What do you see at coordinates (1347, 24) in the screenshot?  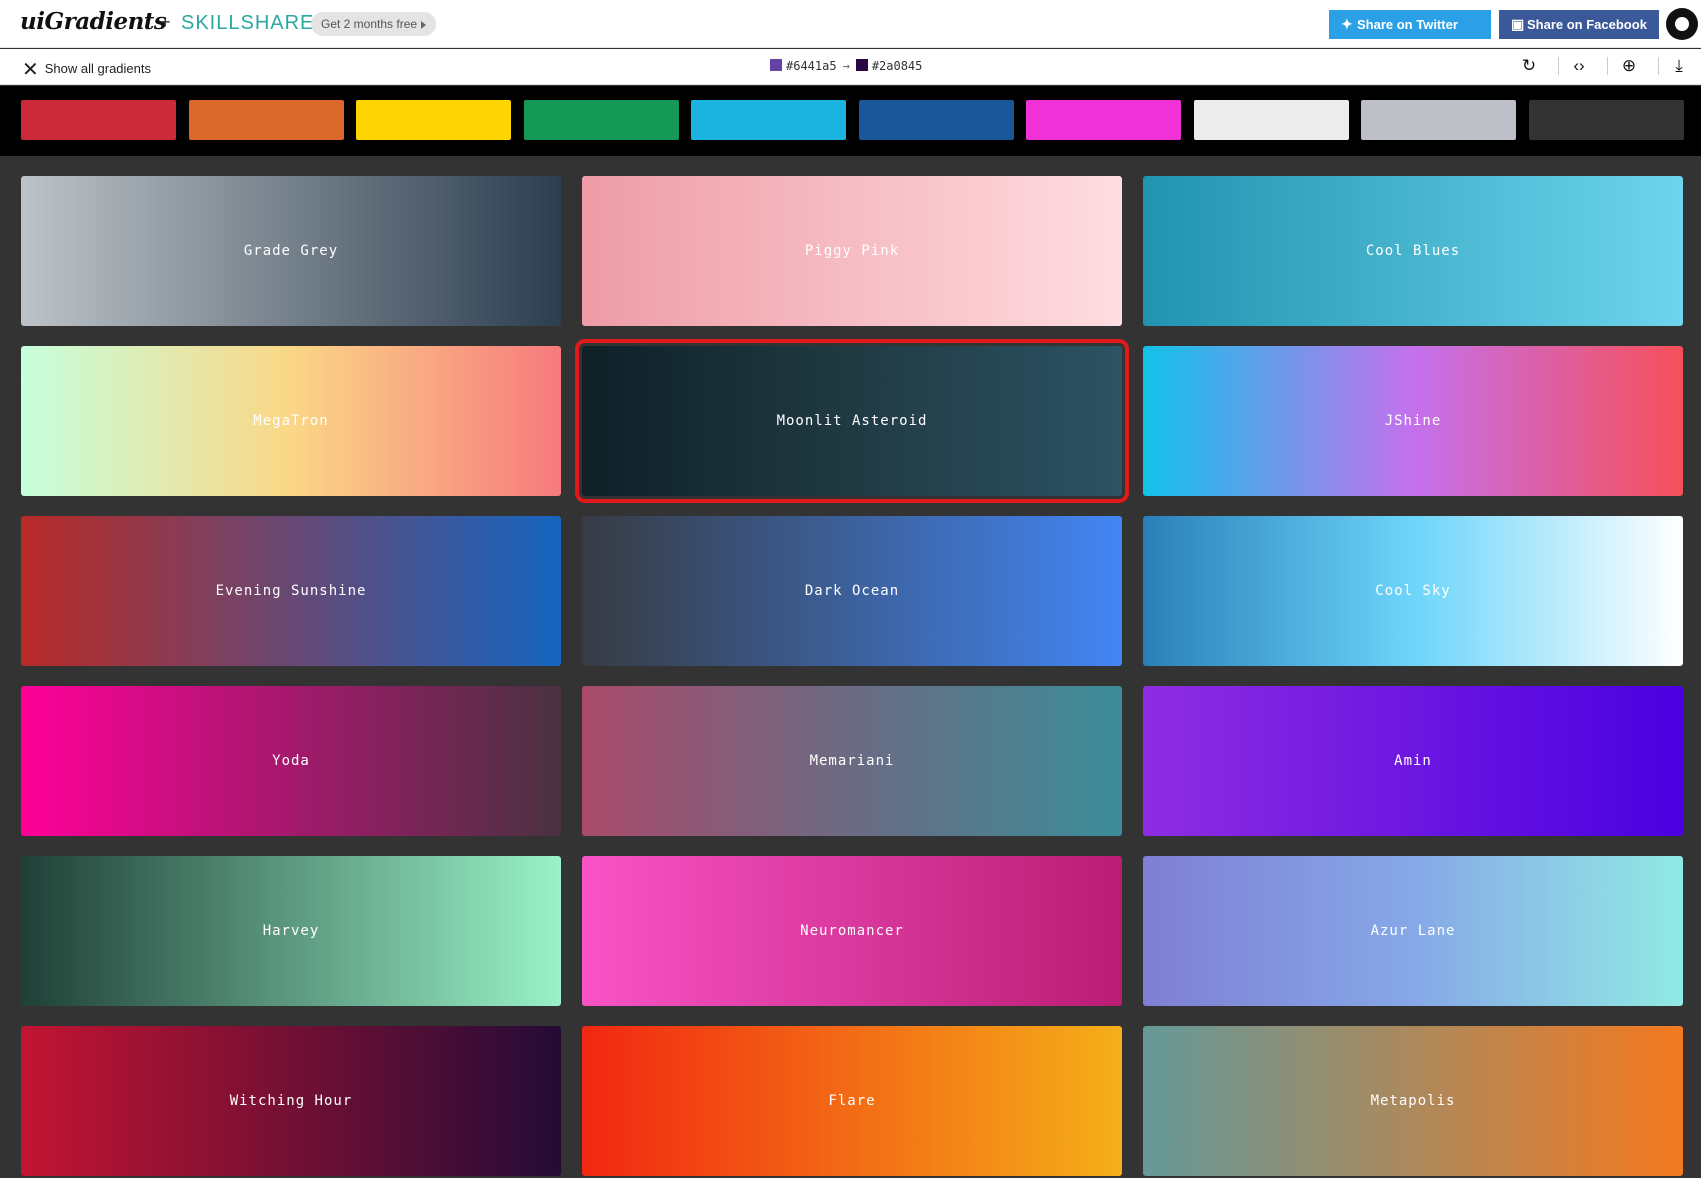 I see `twitter-icon: ✦` at bounding box center [1347, 24].